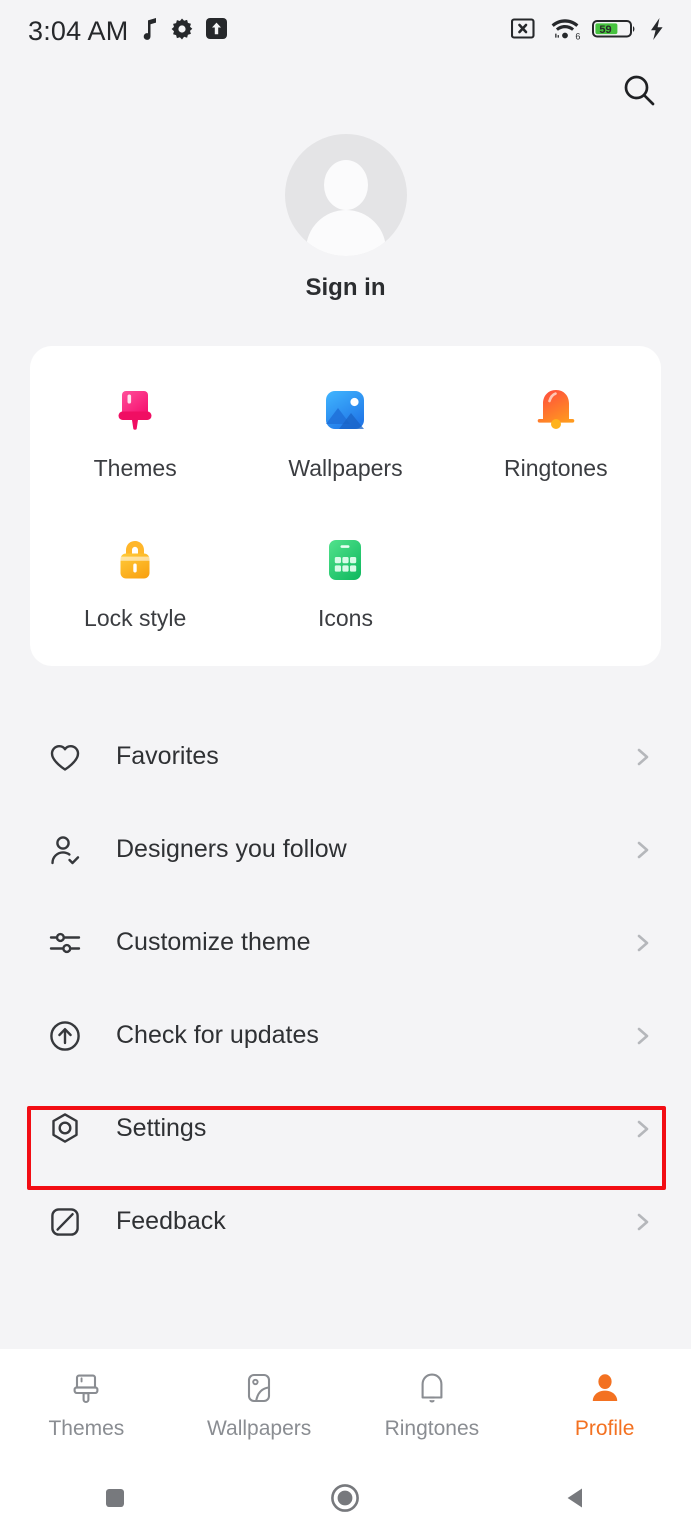  I want to click on circle-icon, so click(345, 1498).